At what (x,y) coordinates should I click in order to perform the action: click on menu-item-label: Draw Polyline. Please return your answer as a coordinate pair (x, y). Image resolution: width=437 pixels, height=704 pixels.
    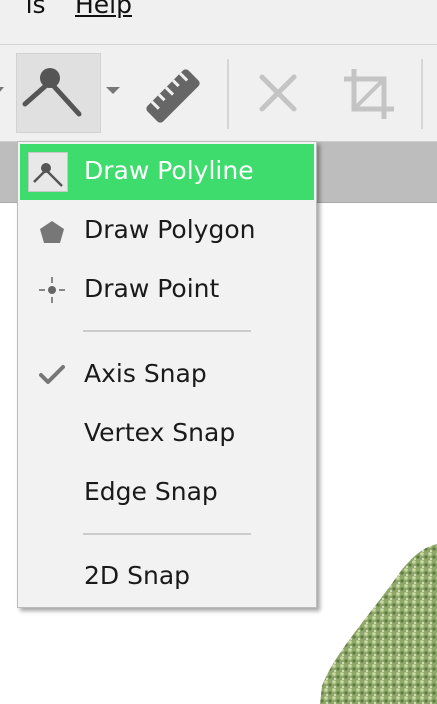
    Looking at the image, I should click on (169, 170).